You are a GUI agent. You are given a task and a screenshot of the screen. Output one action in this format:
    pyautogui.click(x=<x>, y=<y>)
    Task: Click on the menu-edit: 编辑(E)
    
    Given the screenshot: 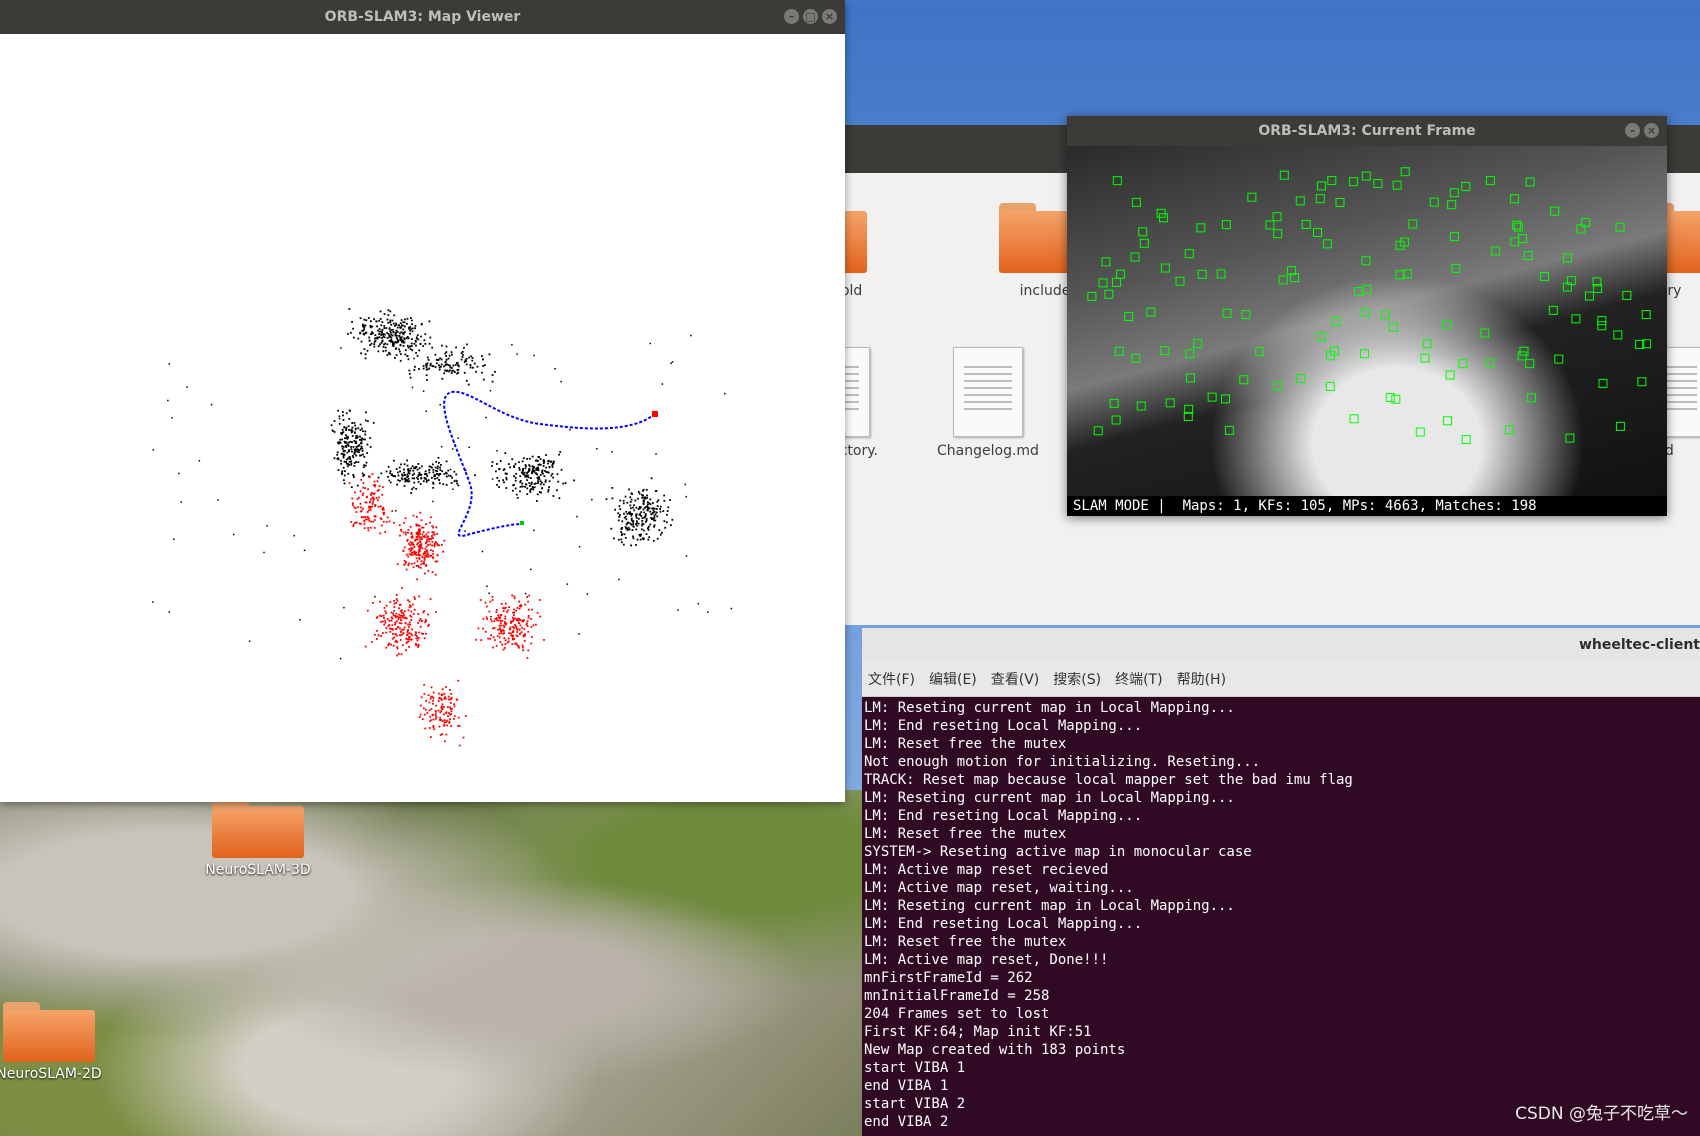 What is the action you would take?
    pyautogui.click(x=953, y=679)
    